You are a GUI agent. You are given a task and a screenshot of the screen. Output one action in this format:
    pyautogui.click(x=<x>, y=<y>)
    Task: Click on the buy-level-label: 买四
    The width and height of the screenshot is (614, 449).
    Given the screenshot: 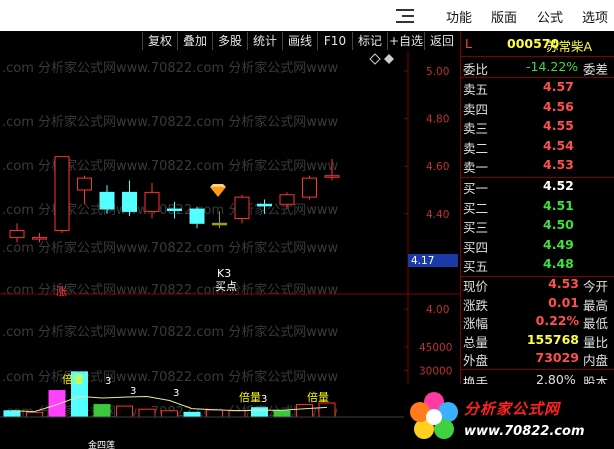 What is the action you would take?
    pyautogui.click(x=476, y=247)
    